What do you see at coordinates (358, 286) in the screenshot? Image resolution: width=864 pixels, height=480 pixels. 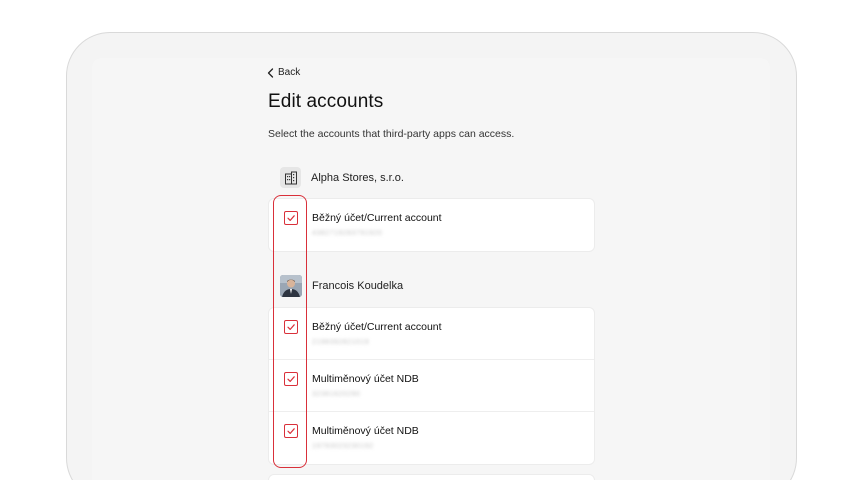 I see `group-name: Francois Koudelka` at bounding box center [358, 286].